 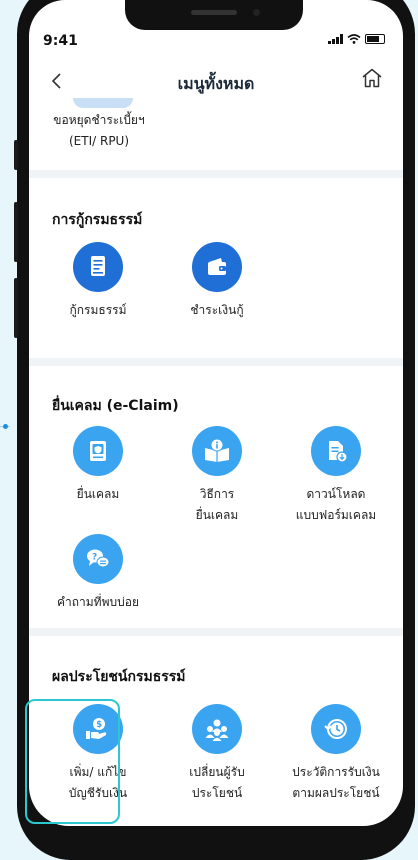 I want to click on label-line1: วิธีการ, so click(x=217, y=494).